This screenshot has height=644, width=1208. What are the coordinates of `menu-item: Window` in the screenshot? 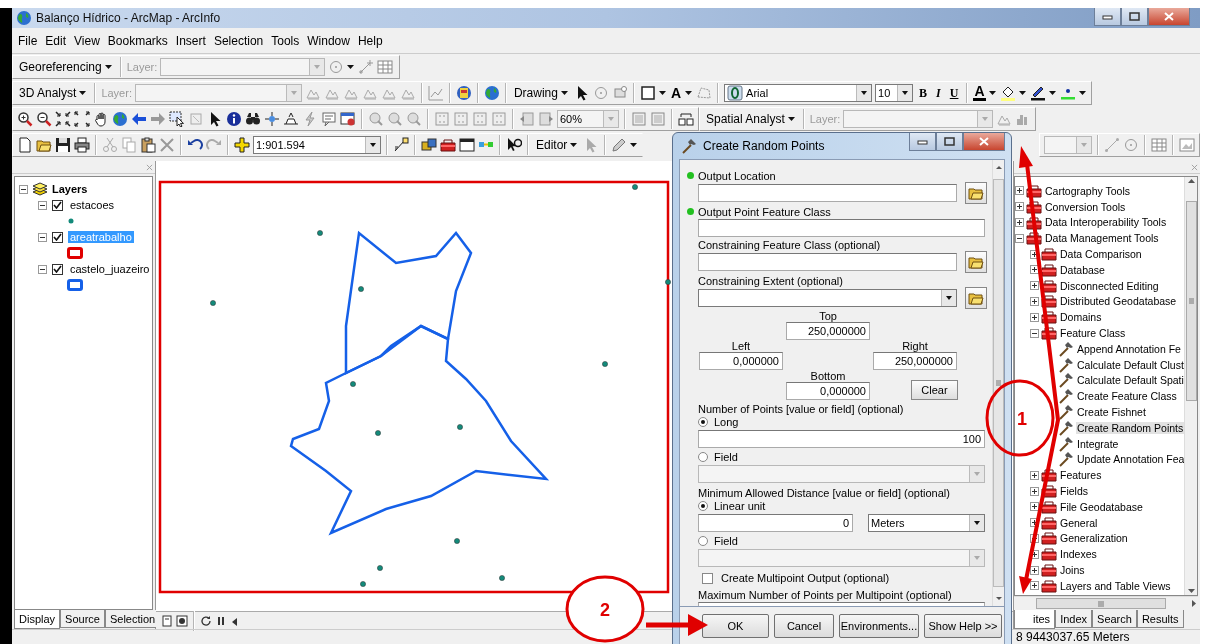 It's located at (328, 40).